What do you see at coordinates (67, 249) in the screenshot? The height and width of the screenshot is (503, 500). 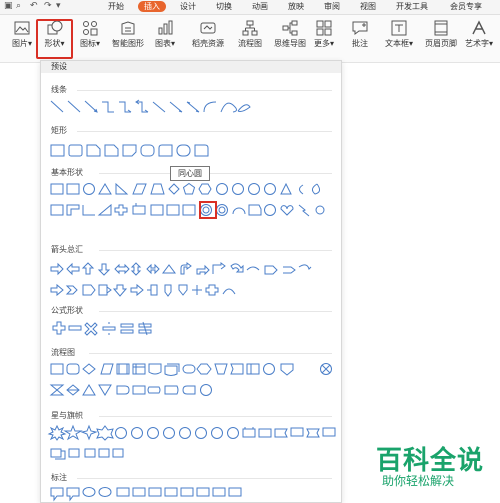 I see `category-arrows-label: 箭头总汇` at bounding box center [67, 249].